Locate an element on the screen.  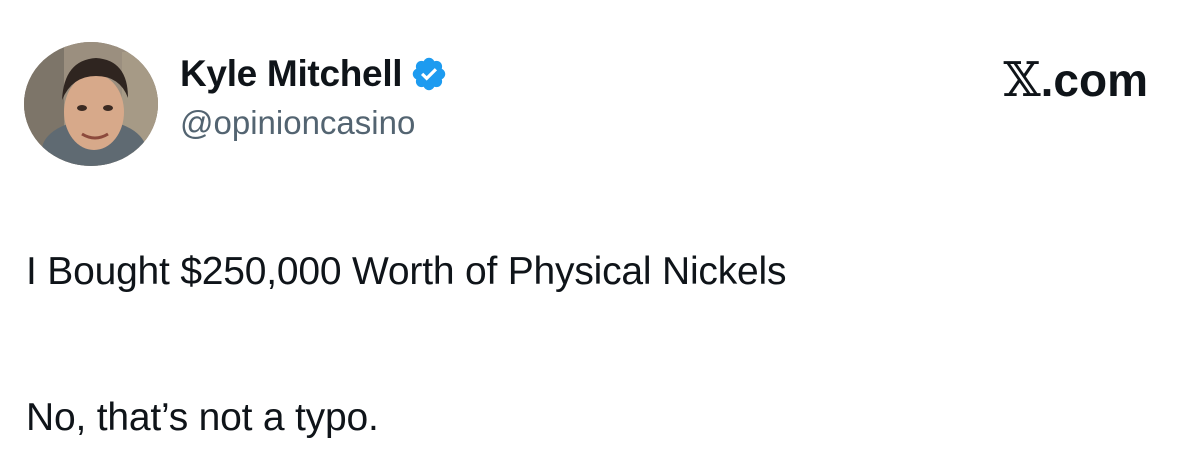
verified-badge-icon is located at coordinates (429, 74).